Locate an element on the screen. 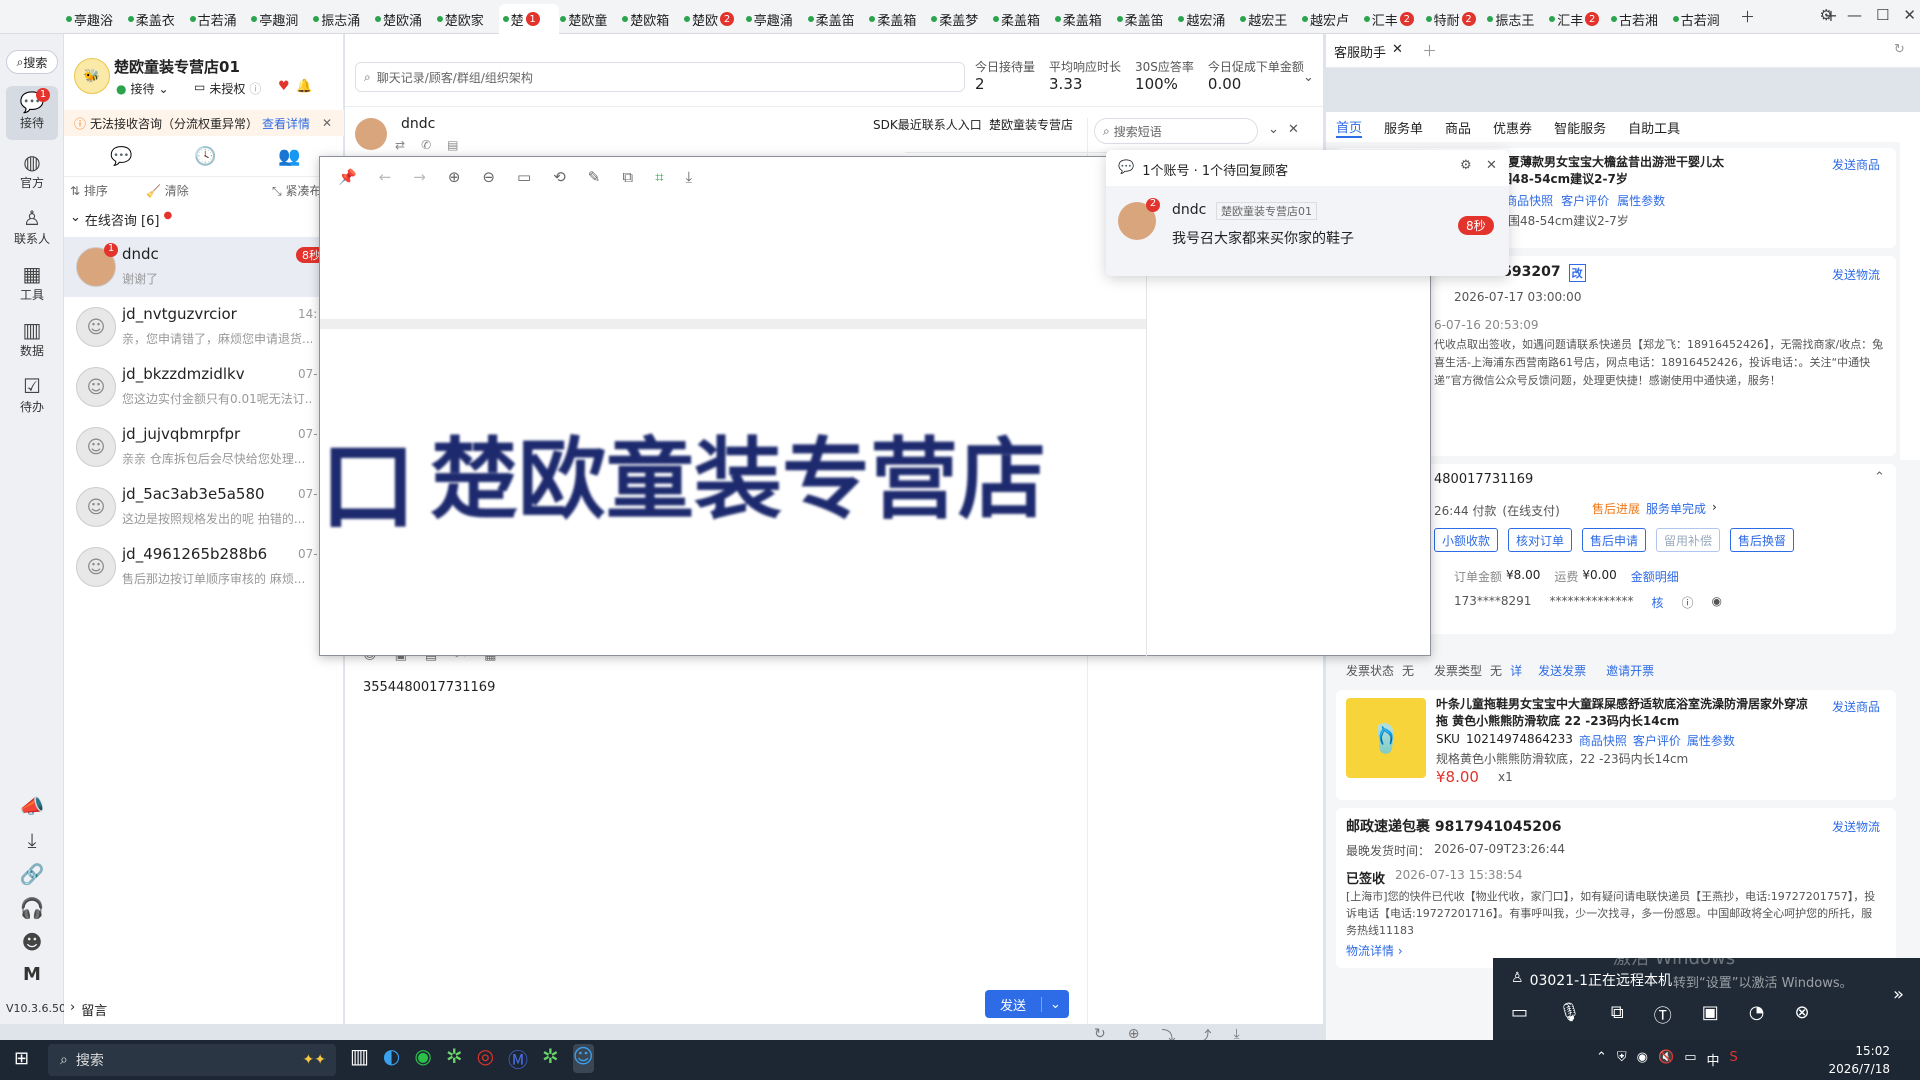 The height and width of the screenshot is (1080, 1920). wechat-tray-icon: ◉ is located at coordinates (1642, 1059).